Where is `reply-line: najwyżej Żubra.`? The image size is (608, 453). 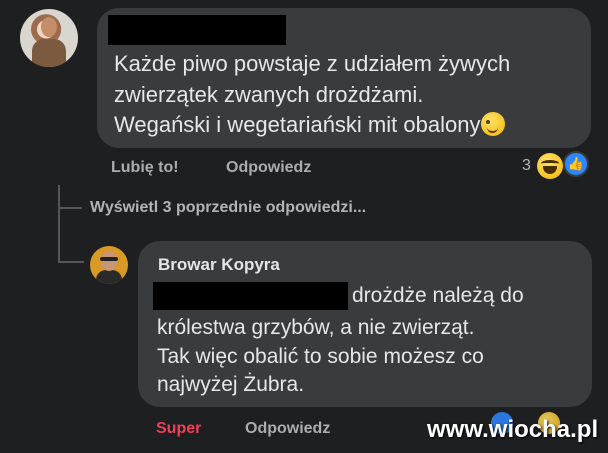 reply-line: najwyżej Żubra. is located at coordinates (231, 384).